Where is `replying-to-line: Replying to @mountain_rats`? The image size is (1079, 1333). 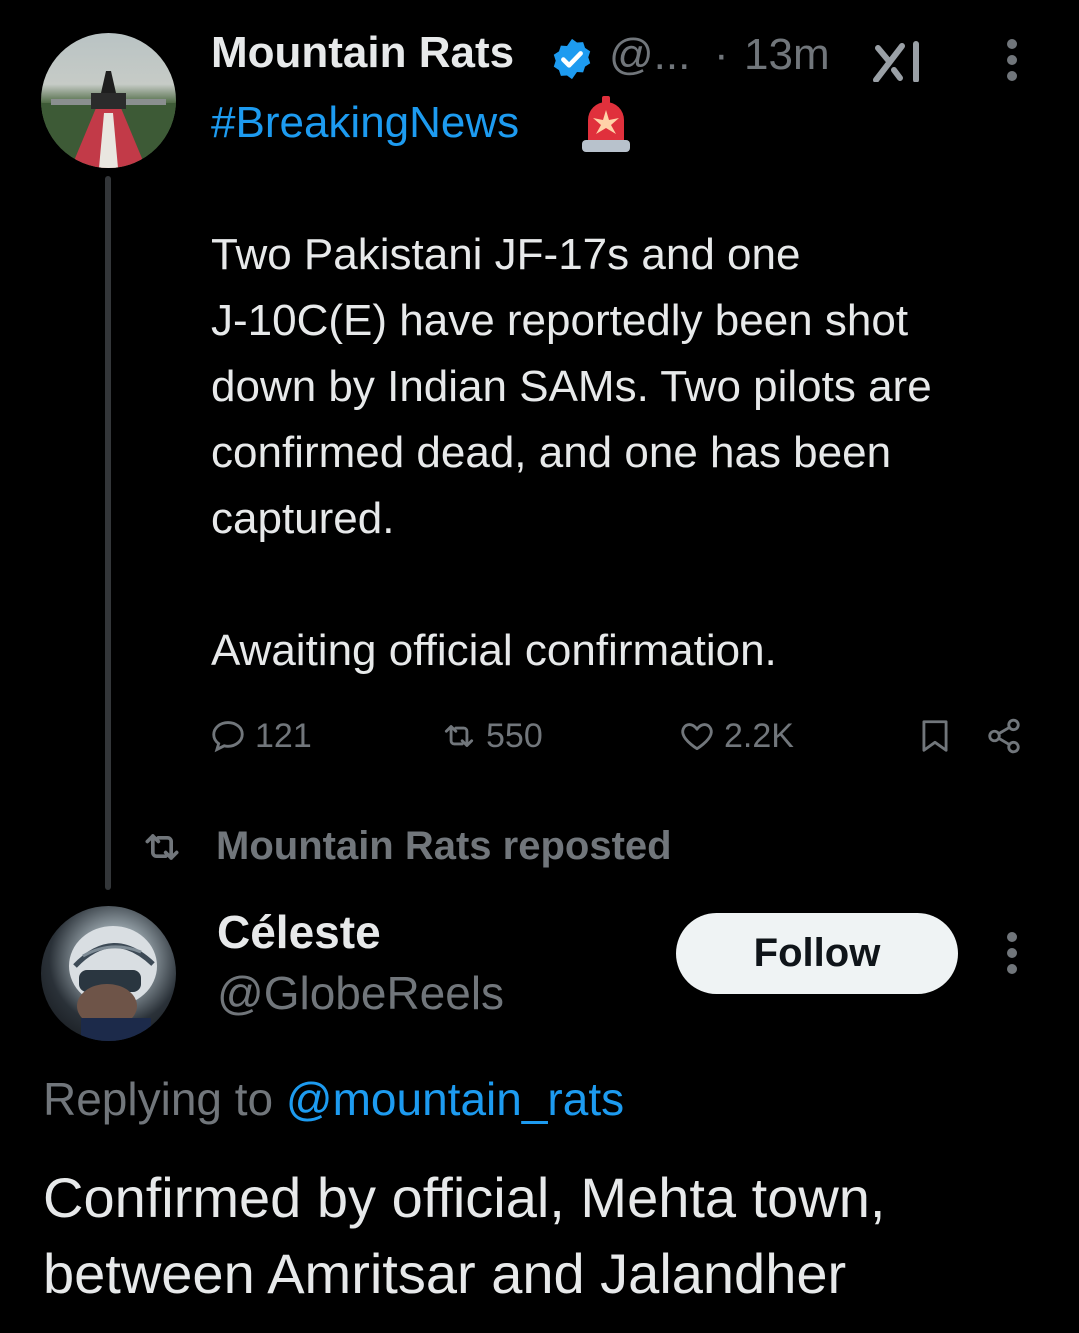 replying-to-line: Replying to @mountain_rats is located at coordinates (333, 1099).